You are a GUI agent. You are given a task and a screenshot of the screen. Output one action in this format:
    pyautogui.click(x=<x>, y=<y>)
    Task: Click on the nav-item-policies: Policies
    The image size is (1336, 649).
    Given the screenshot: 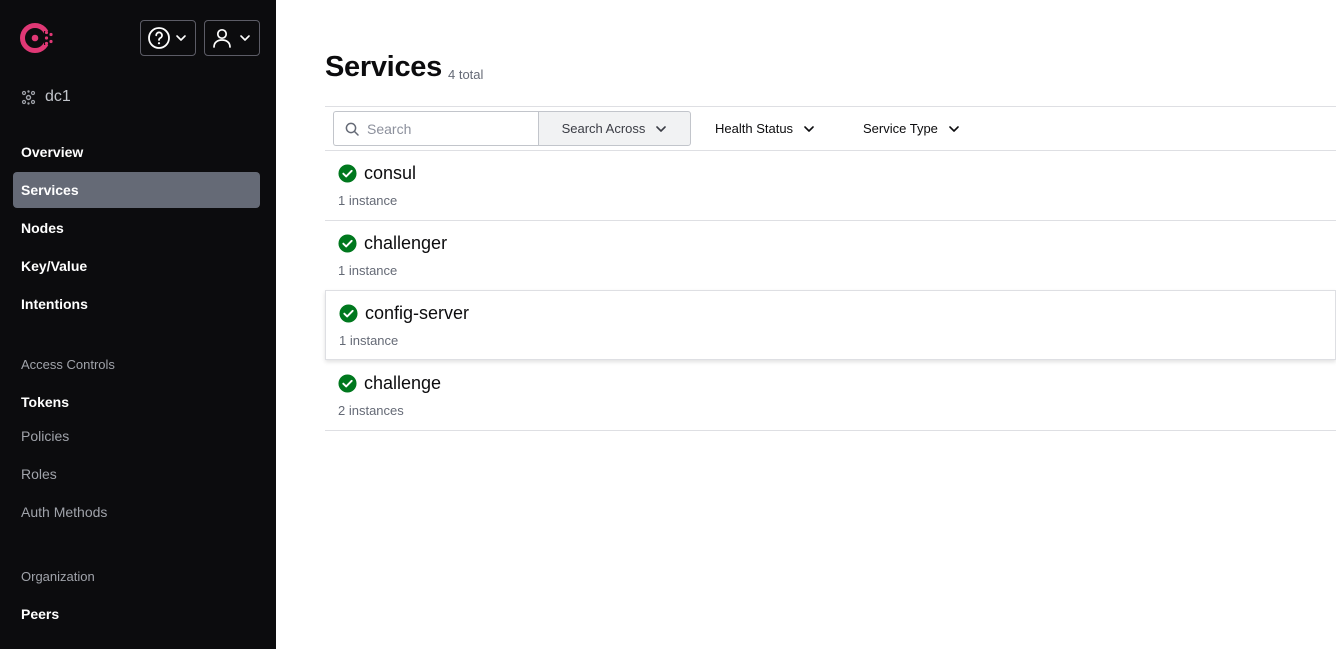 What is the action you would take?
    pyautogui.click(x=136, y=436)
    